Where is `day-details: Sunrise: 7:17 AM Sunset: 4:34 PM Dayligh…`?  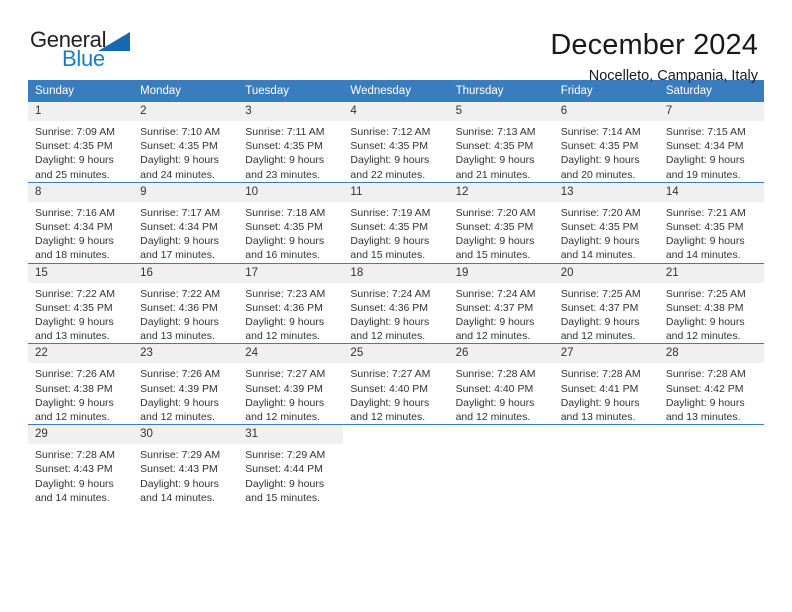
day-details: Sunrise: 7:17 AM Sunset: 4:34 PM Dayligh… is located at coordinates (185, 232).